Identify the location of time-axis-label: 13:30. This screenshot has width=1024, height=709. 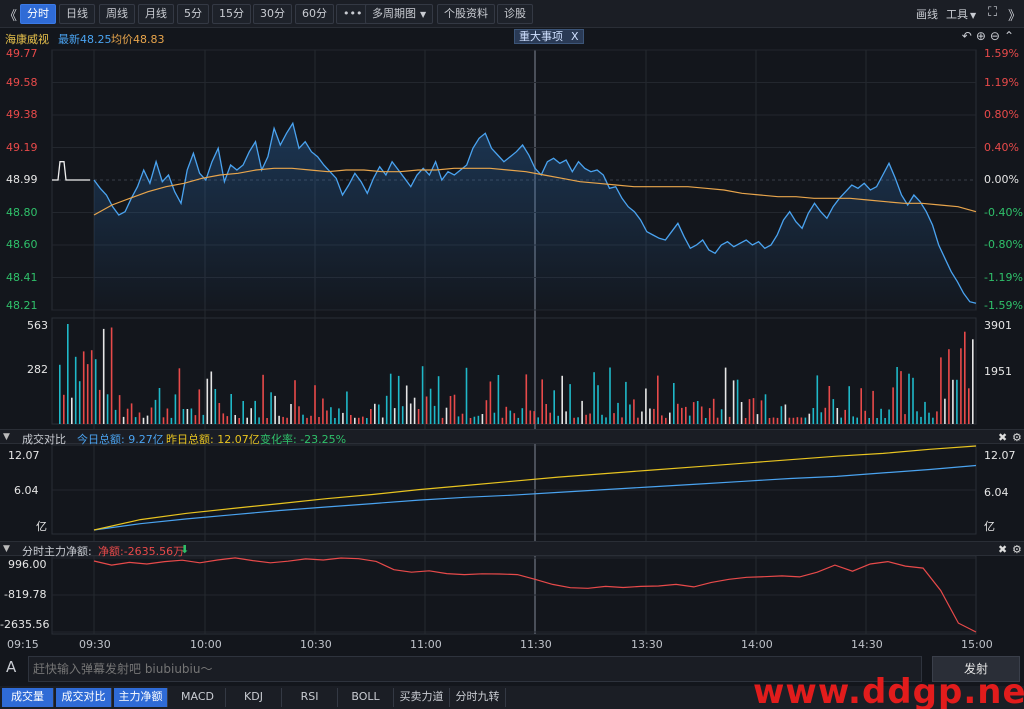
(647, 644).